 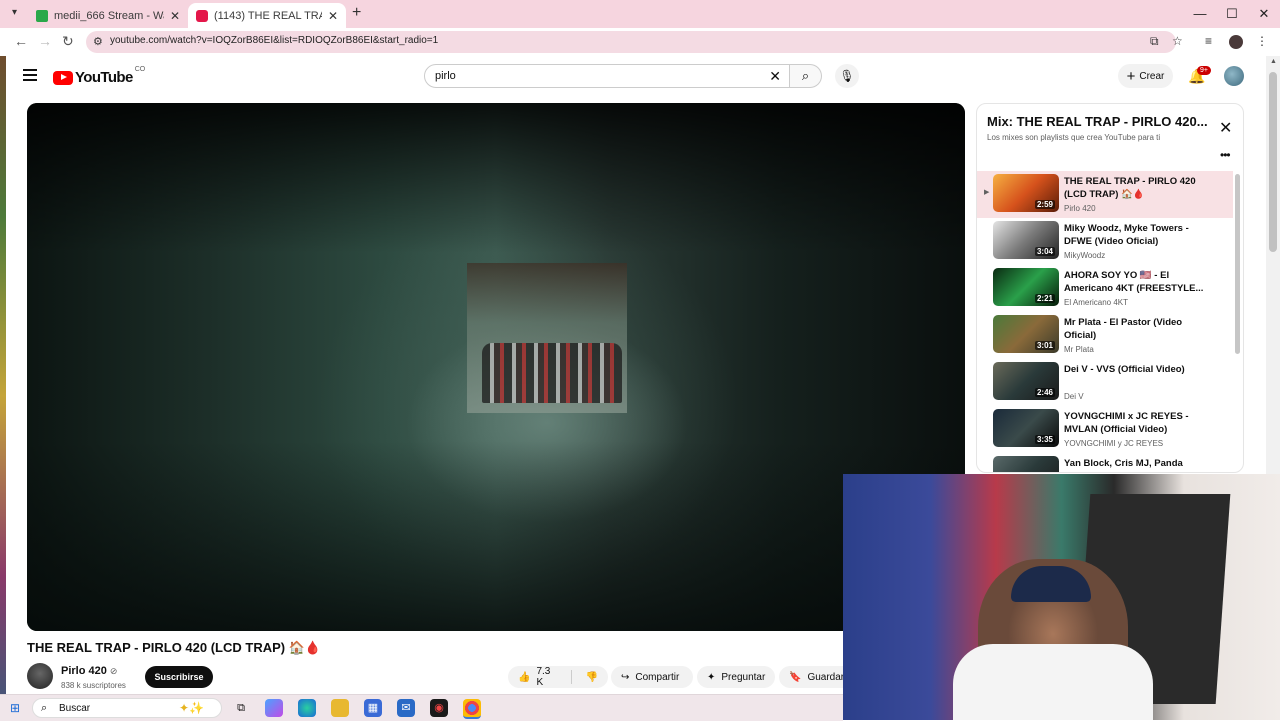 What do you see at coordinates (15, 708) in the screenshot?
I see `windows-start-icon: ⊞` at bounding box center [15, 708].